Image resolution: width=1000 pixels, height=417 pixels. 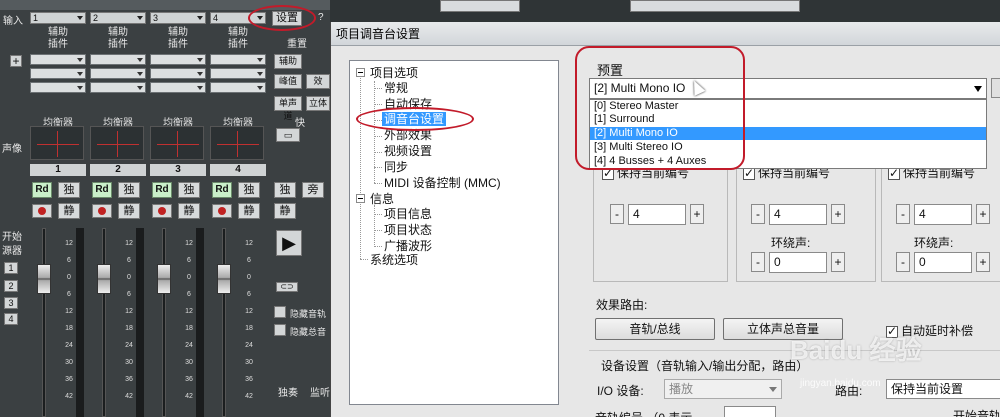 What do you see at coordinates (750, 411) in the screenshot?
I see `track-number-input` at bounding box center [750, 411].